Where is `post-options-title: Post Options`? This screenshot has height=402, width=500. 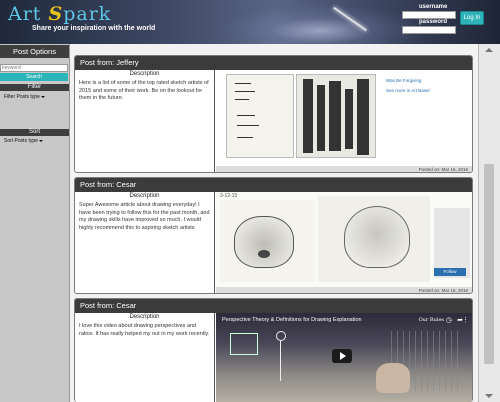
post-options-title: Post Options is located at coordinates (34, 51).